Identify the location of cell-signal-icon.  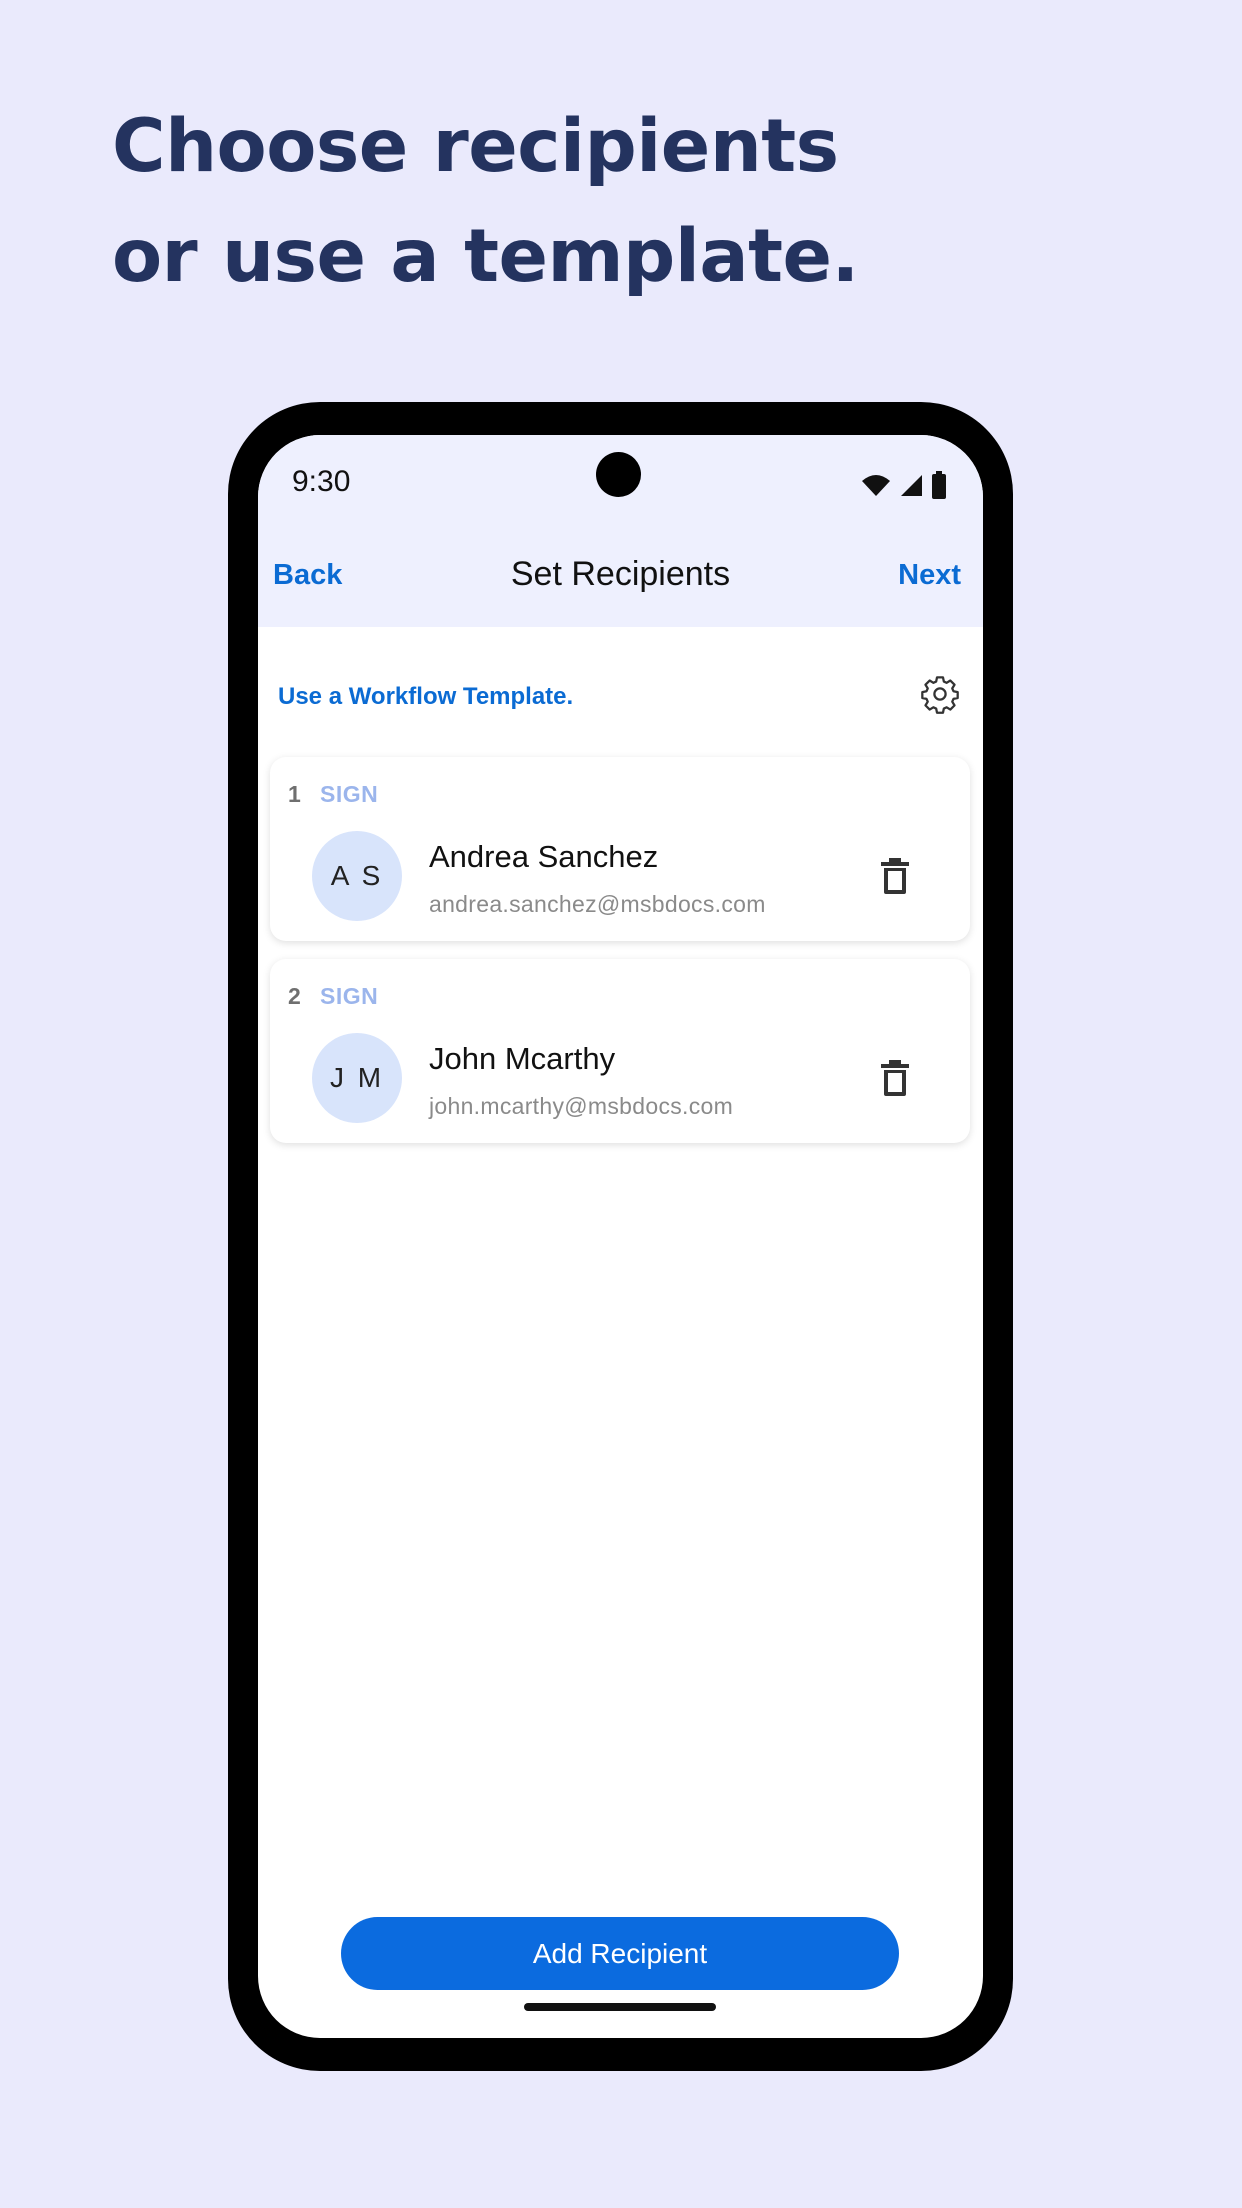
(911, 485).